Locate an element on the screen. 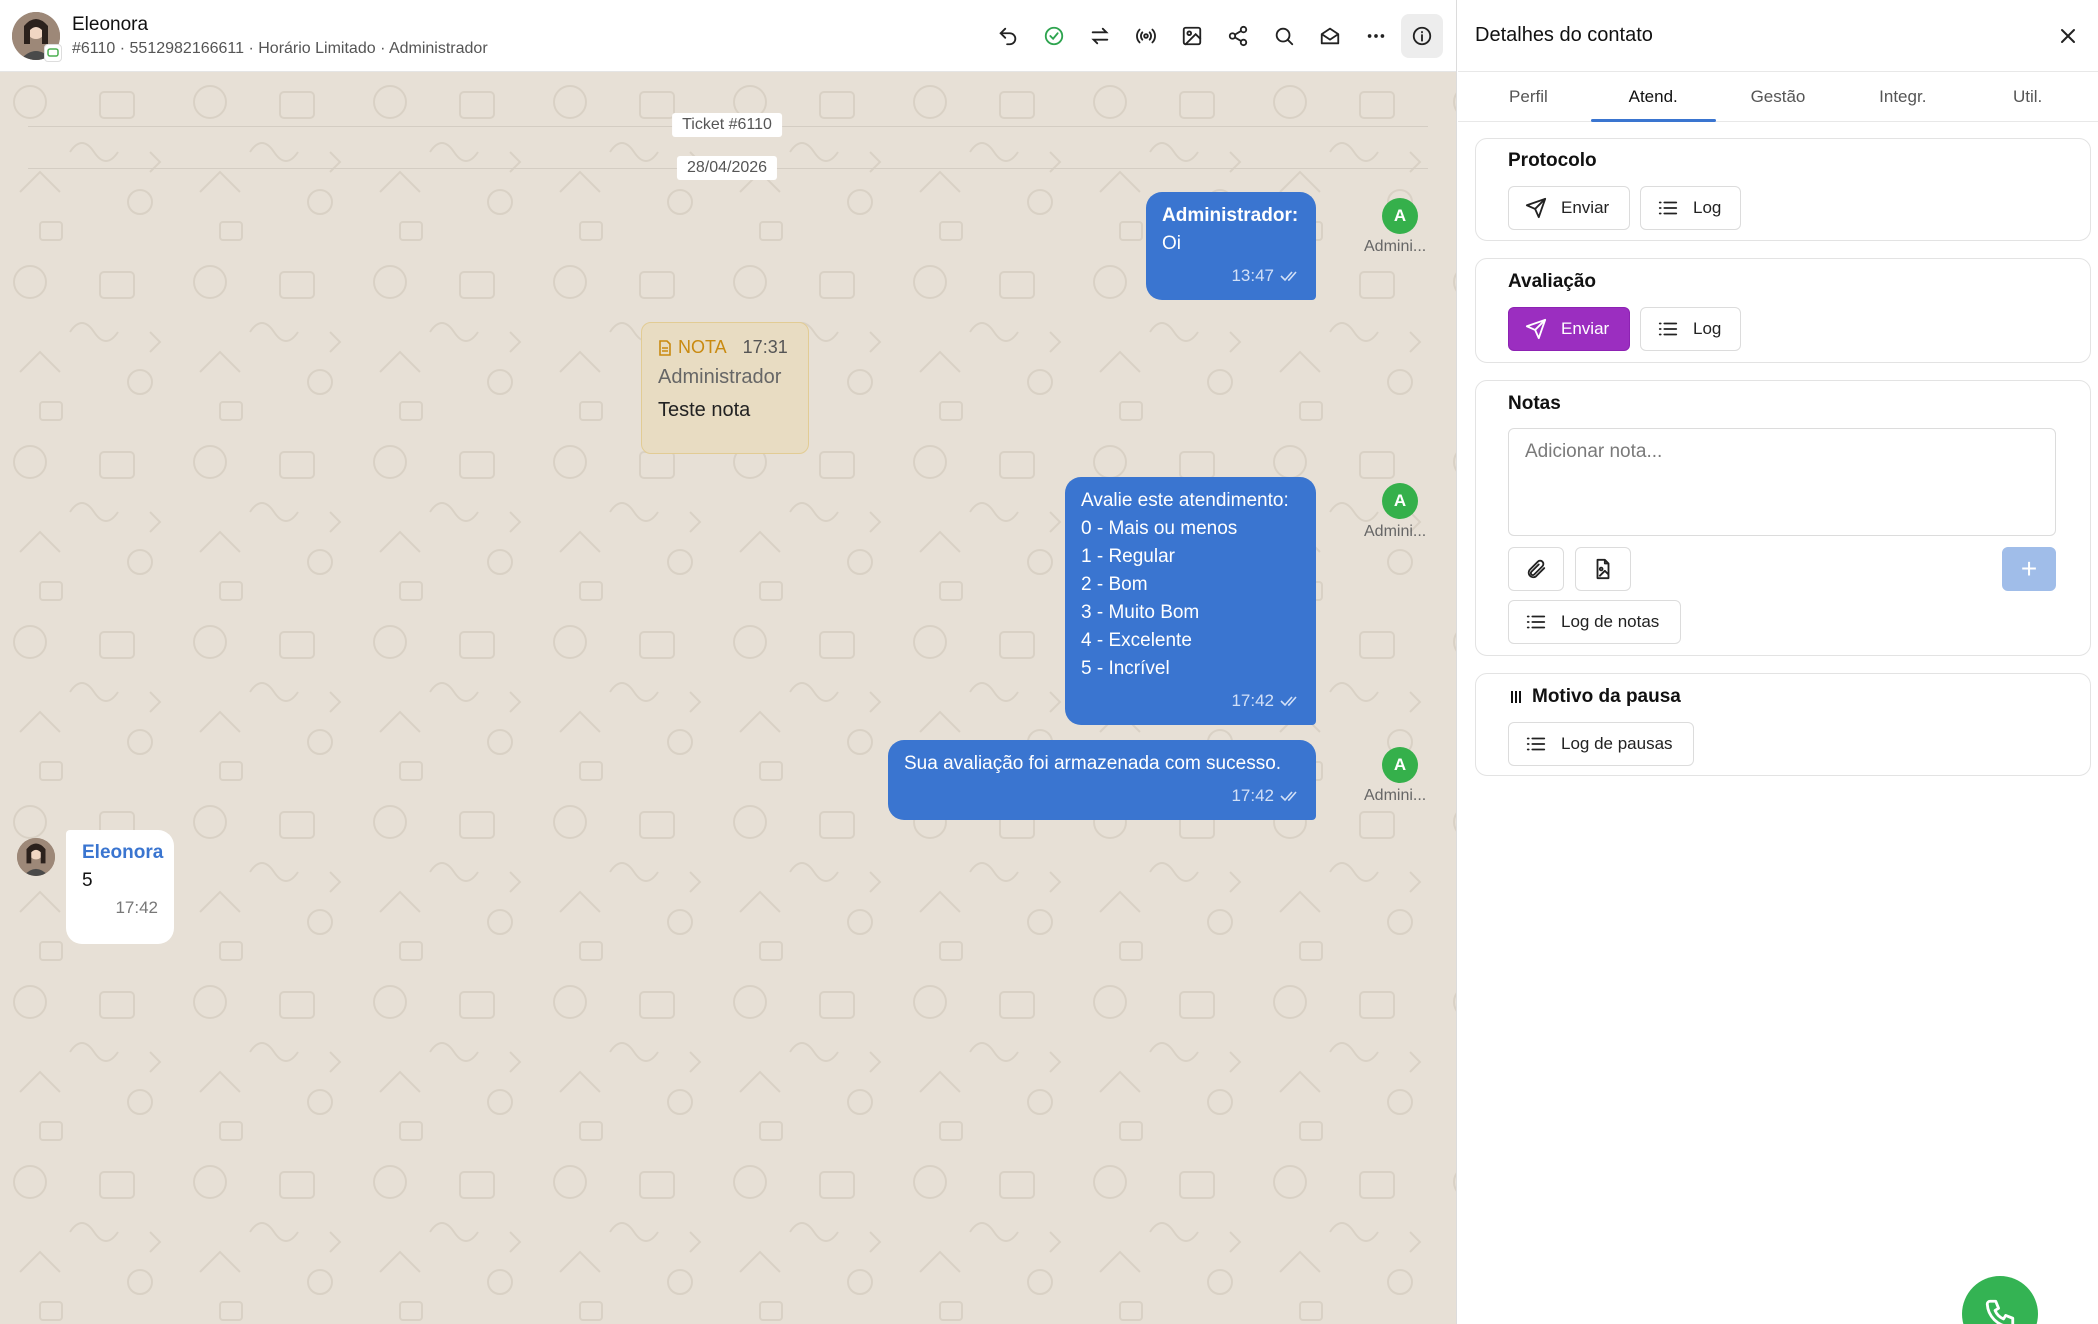  internal-note: NOTA 17:31 Administrador Teste nota is located at coordinates (725, 388).